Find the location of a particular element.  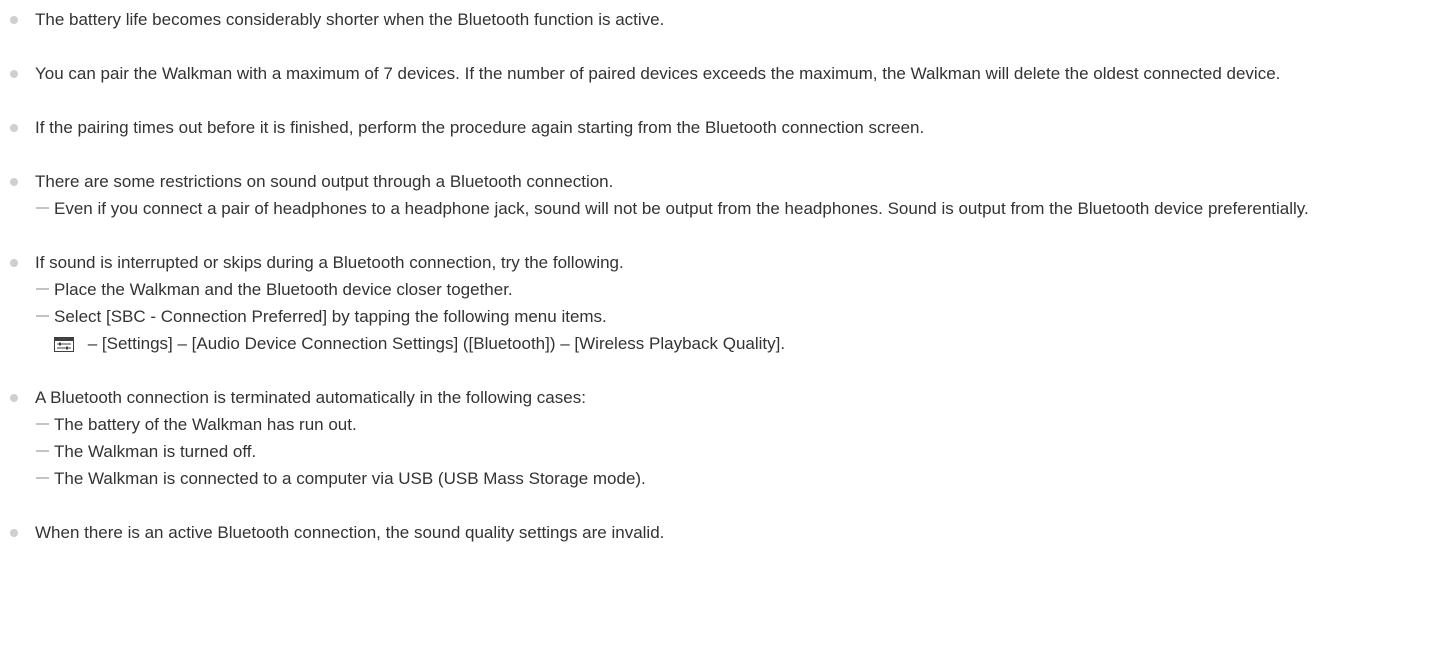

sub-item: The Walkman is turned off. is located at coordinates (726, 451).